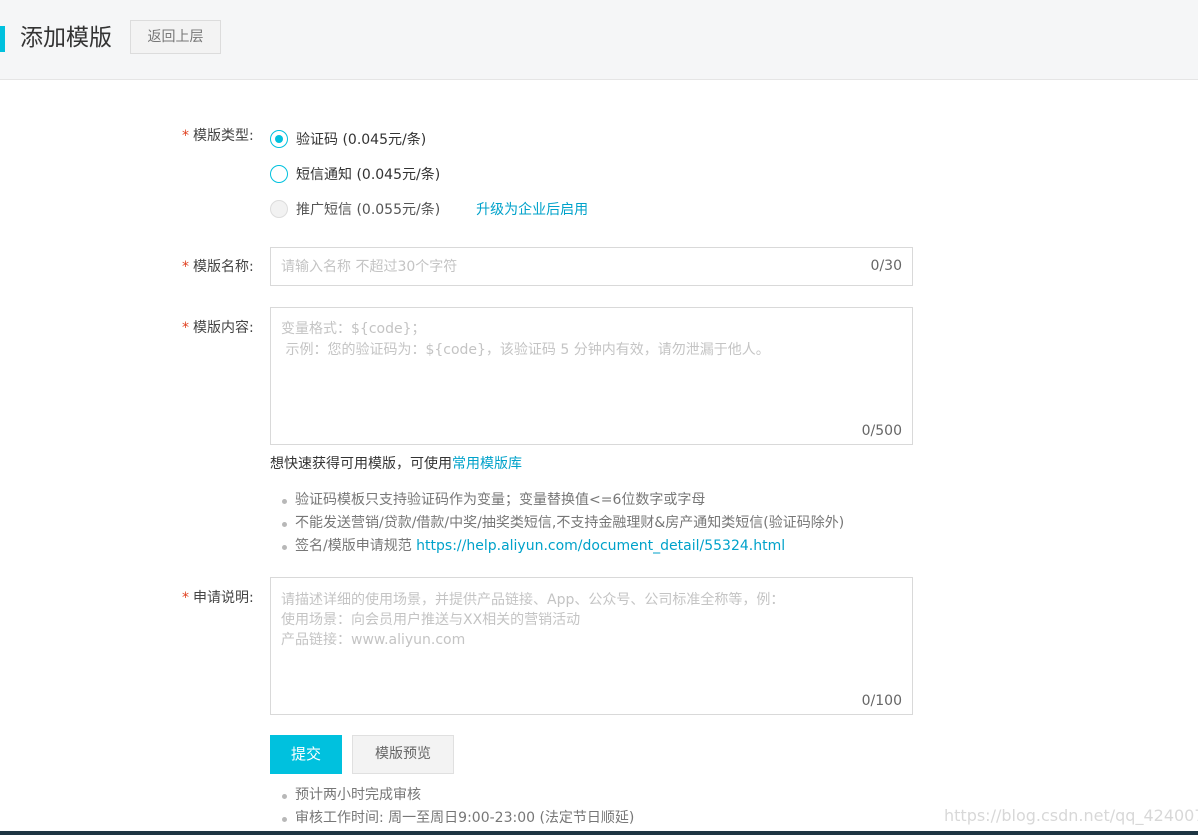 The height and width of the screenshot is (835, 1198). I want to click on content-char-counter: 0/500, so click(881, 431).